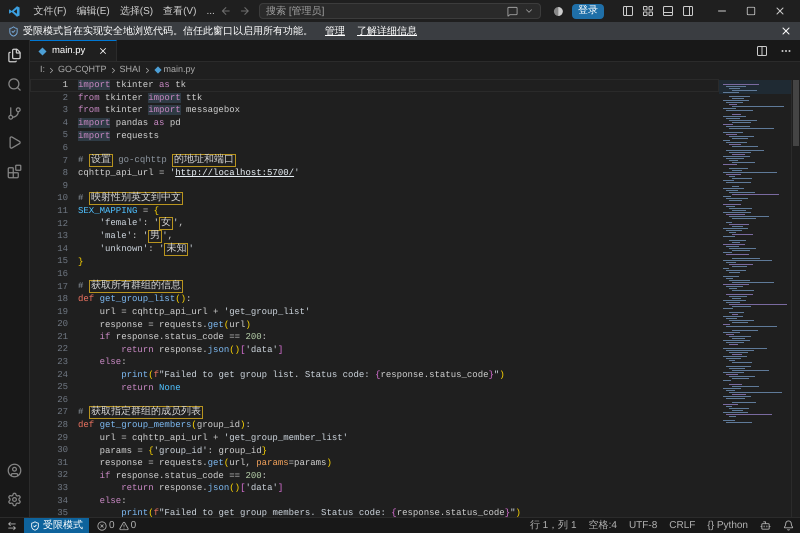 This screenshot has width=800, height=533. I want to click on error-count: 0, so click(112, 525).